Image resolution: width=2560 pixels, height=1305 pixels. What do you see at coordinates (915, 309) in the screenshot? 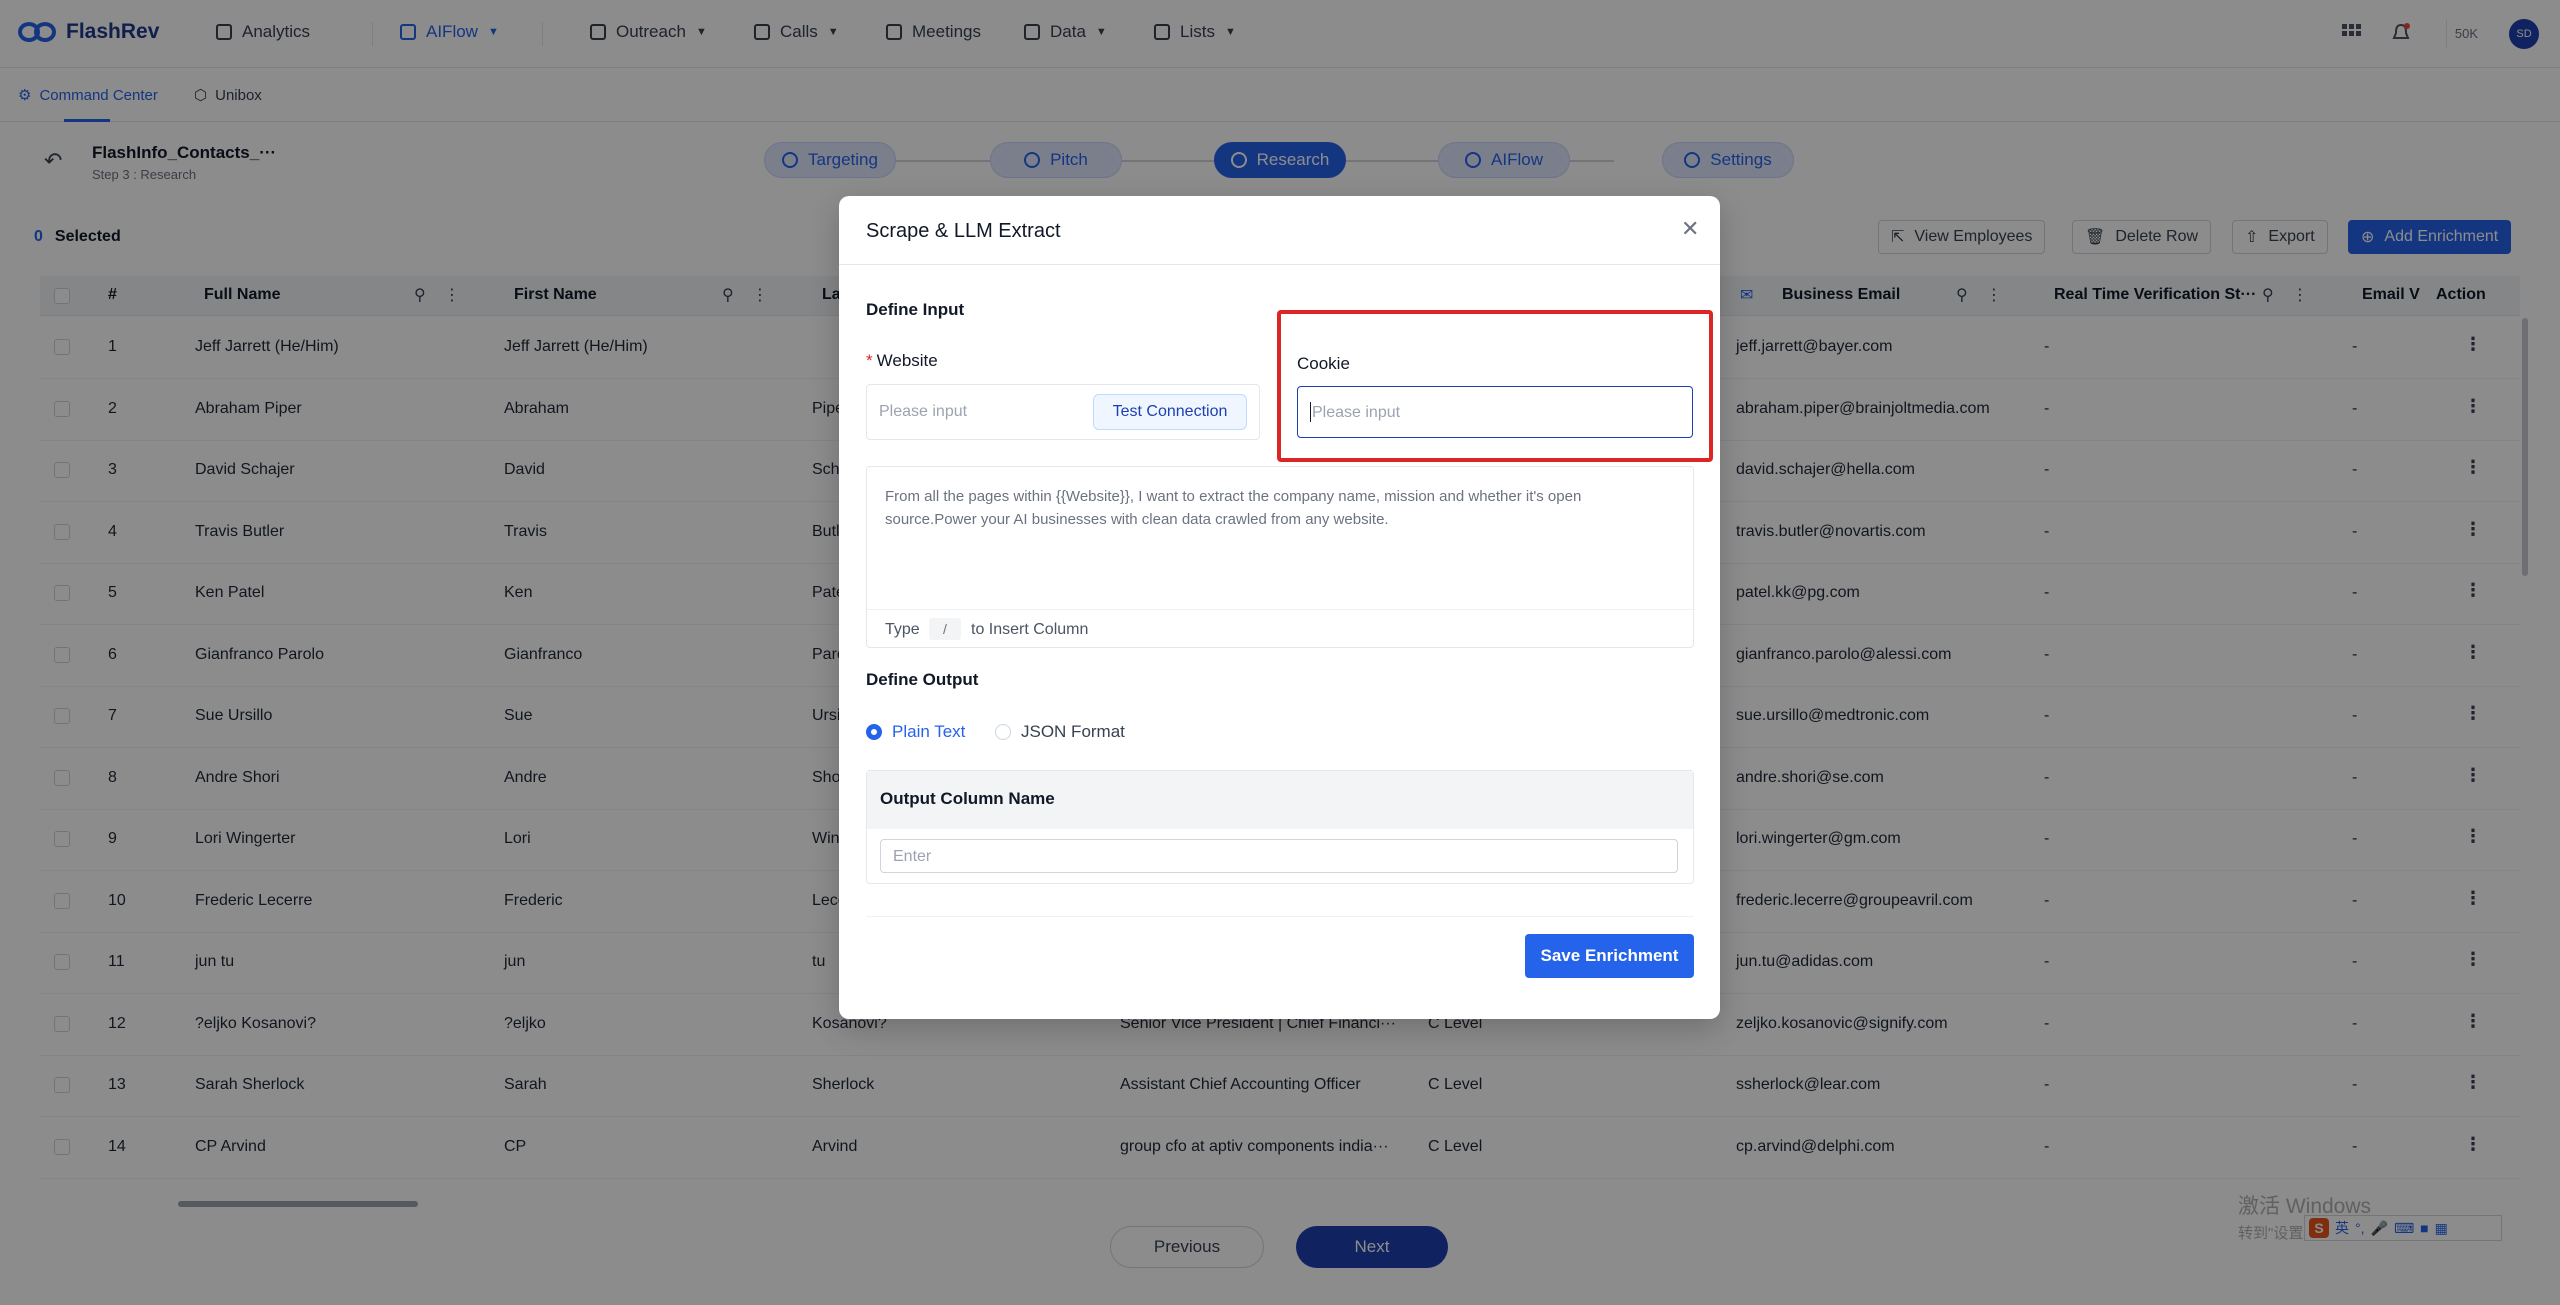
I see `define-input-heading: Define Input` at bounding box center [915, 309].